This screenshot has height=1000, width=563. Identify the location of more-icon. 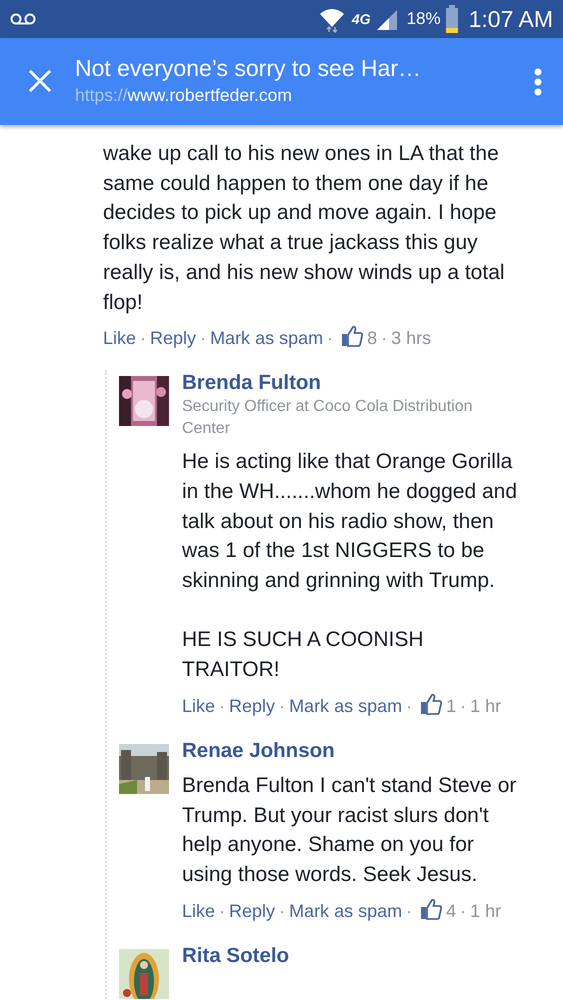
(538, 82).